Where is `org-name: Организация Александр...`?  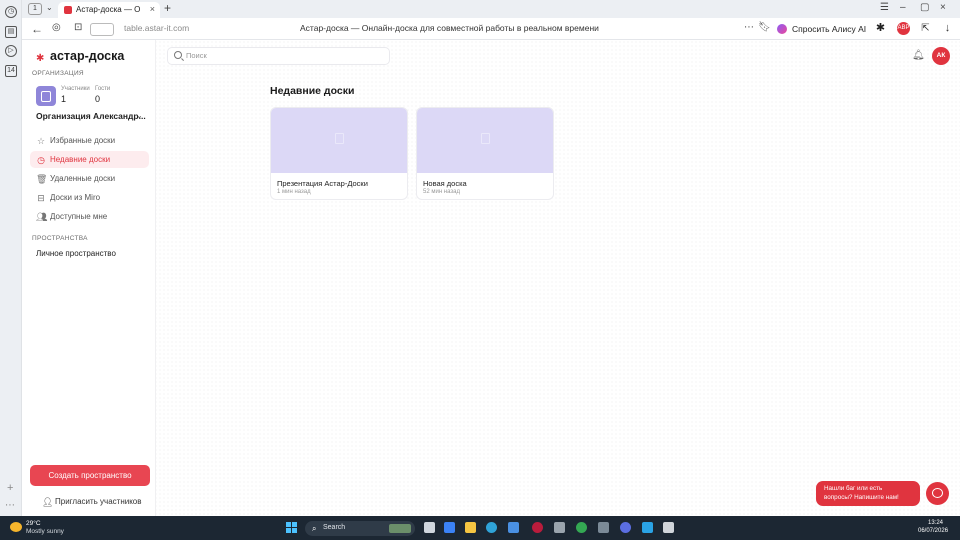 org-name: Организация Александр... is located at coordinates (91, 116).